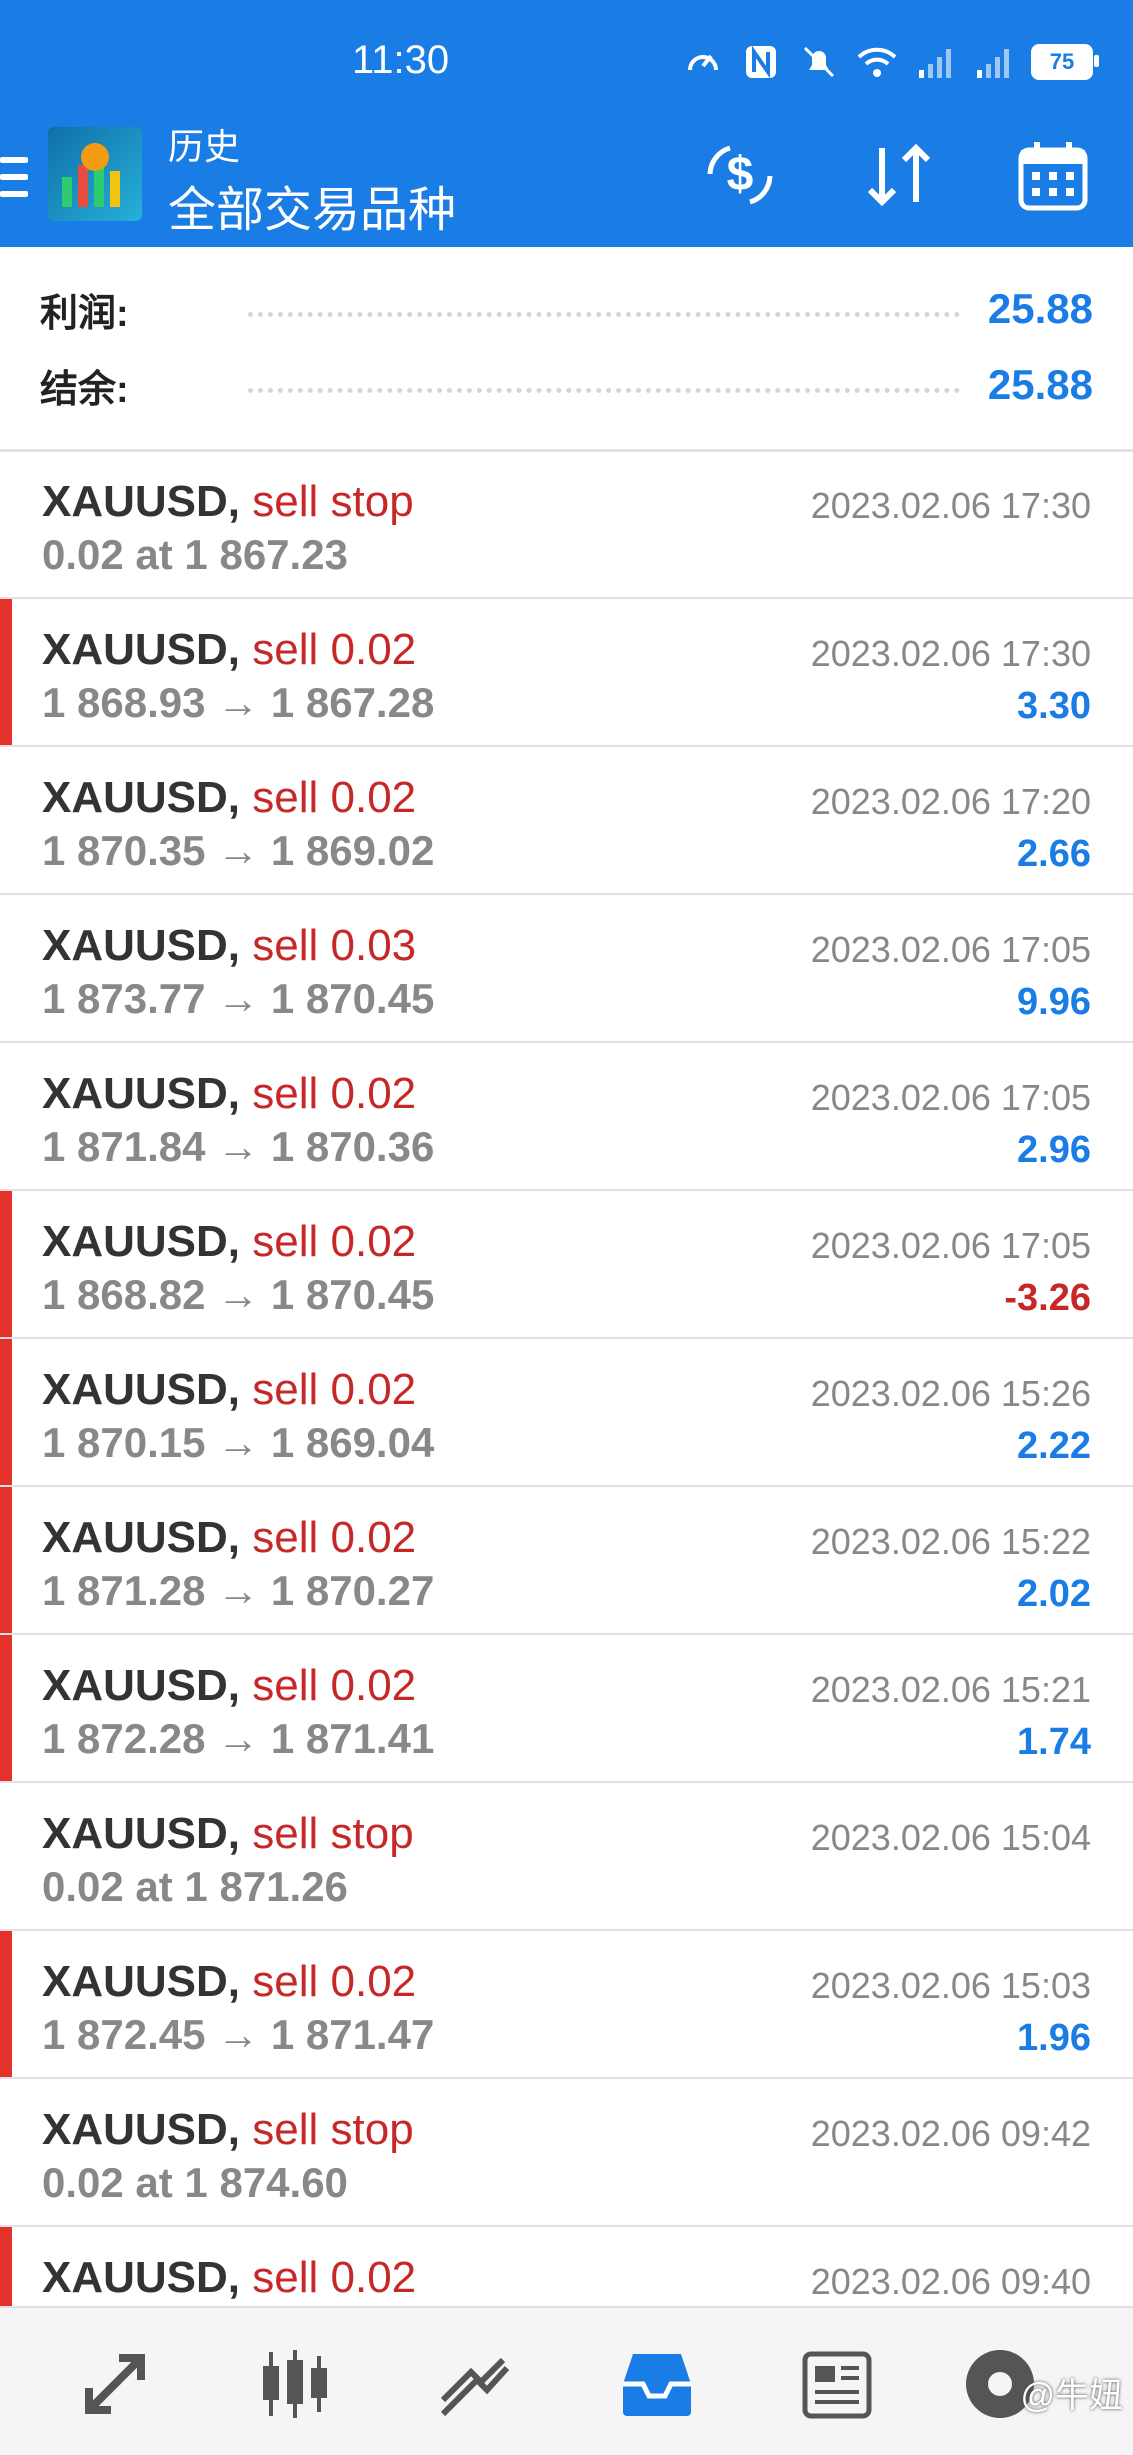  I want to click on trade-detail: 1 870.15 → 1 869.04, so click(238, 1442).